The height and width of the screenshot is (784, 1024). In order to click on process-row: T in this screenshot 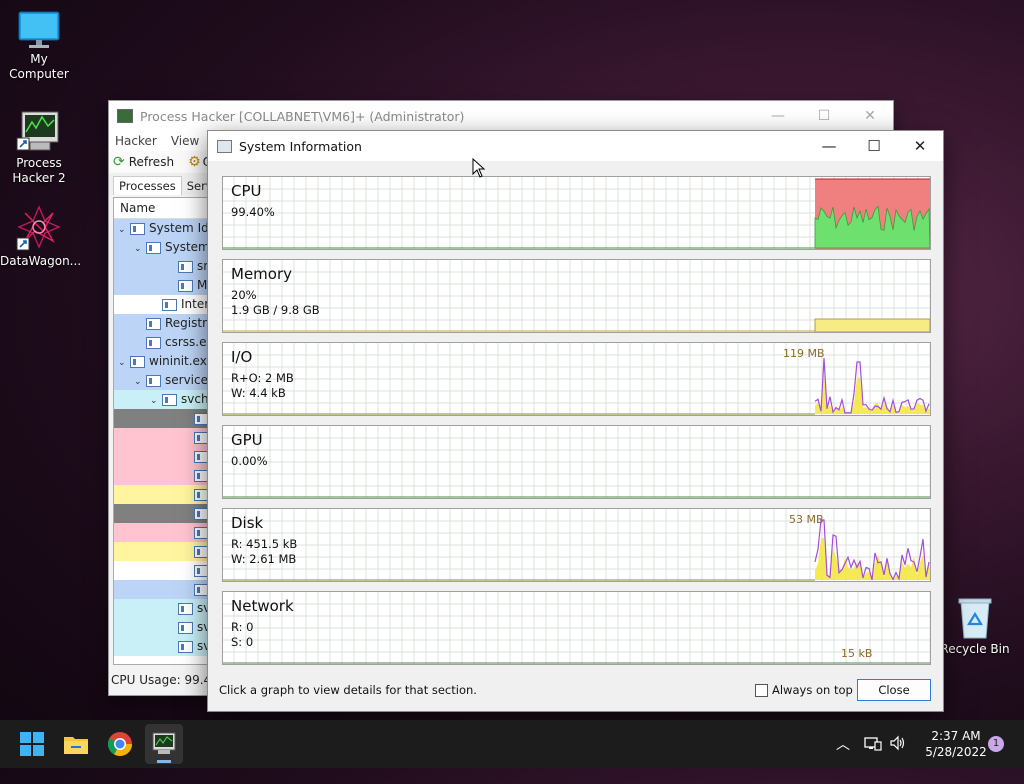, I will do `click(164, 589)`.